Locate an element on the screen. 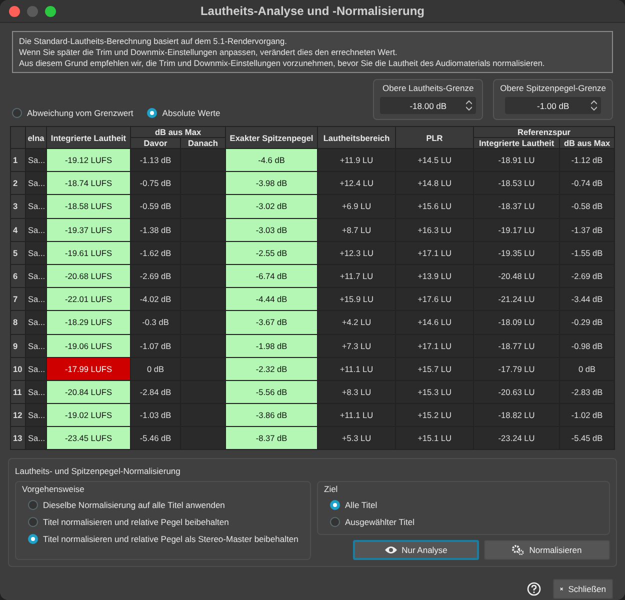  table-cell: -17.99 LUFS is located at coordinates (88, 368).